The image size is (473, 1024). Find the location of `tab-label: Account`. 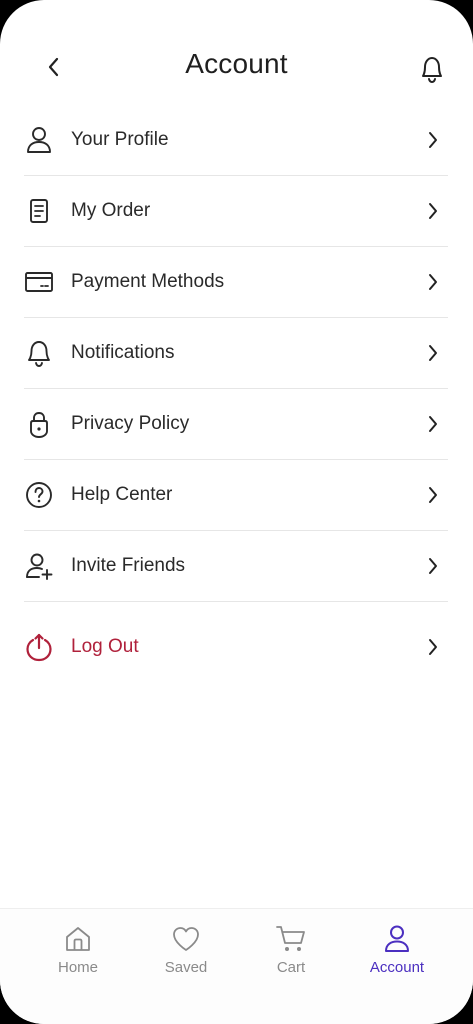

tab-label: Account is located at coordinates (397, 967).